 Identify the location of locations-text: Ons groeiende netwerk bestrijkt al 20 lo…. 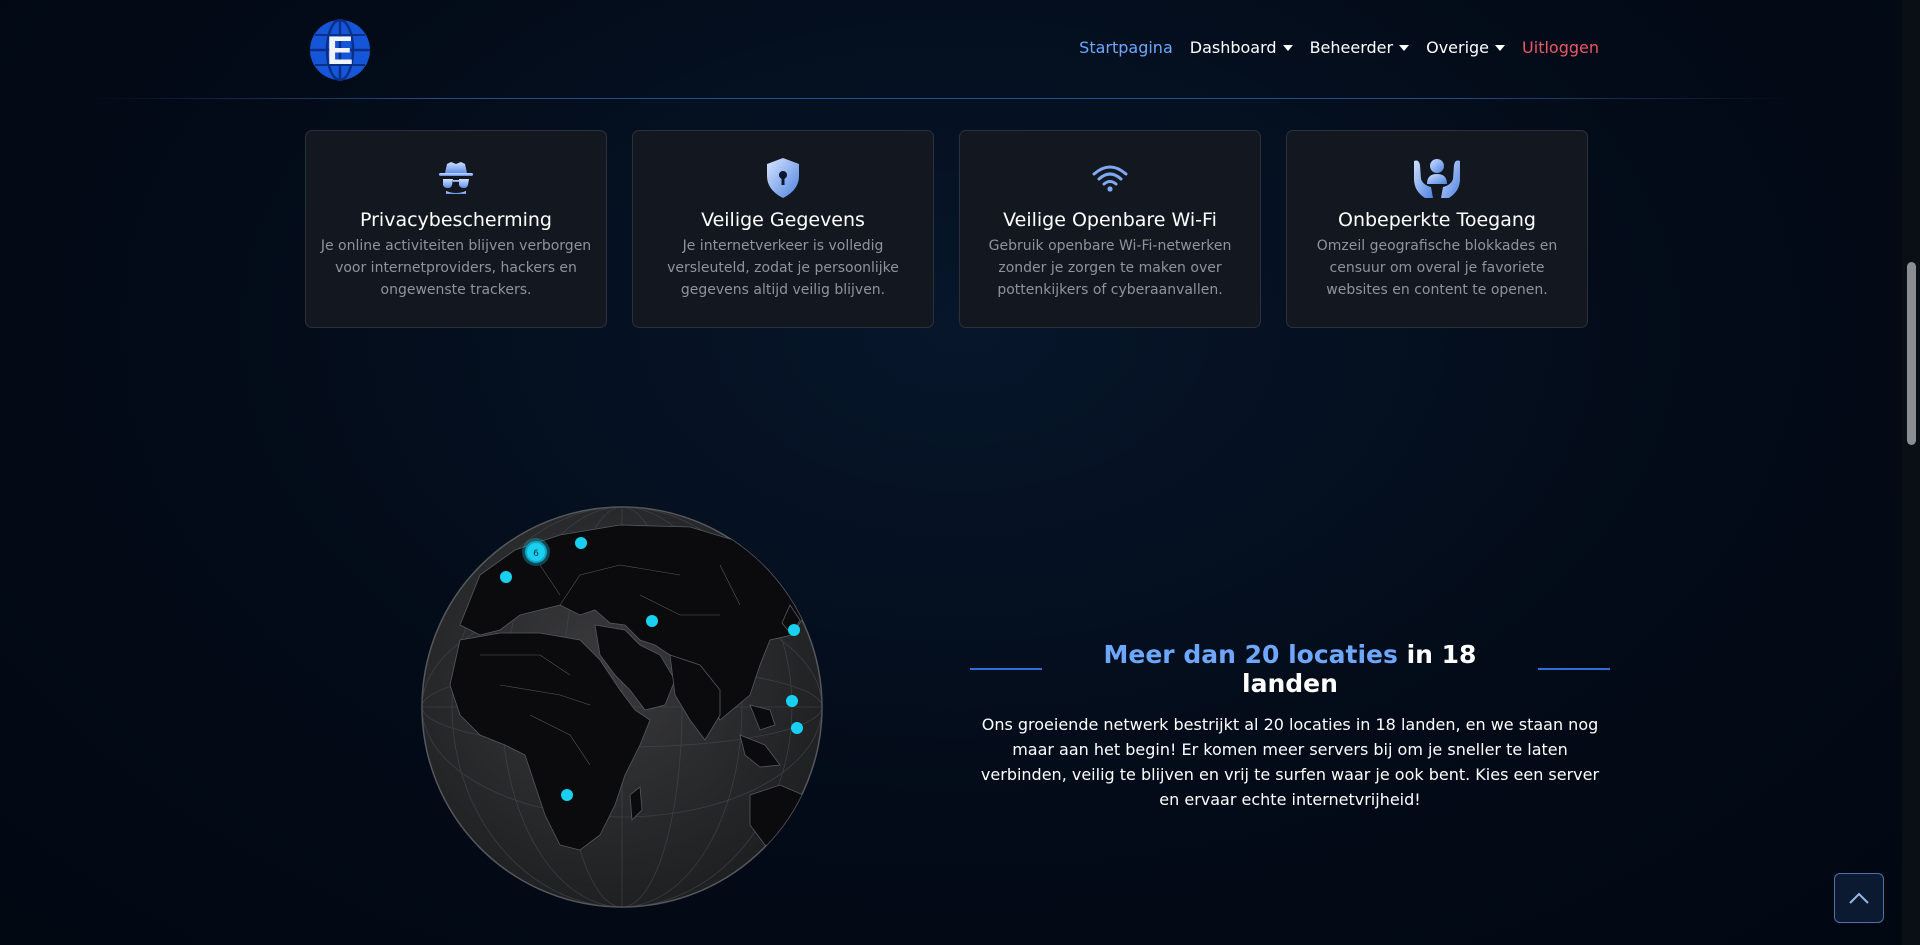
(1290, 762).